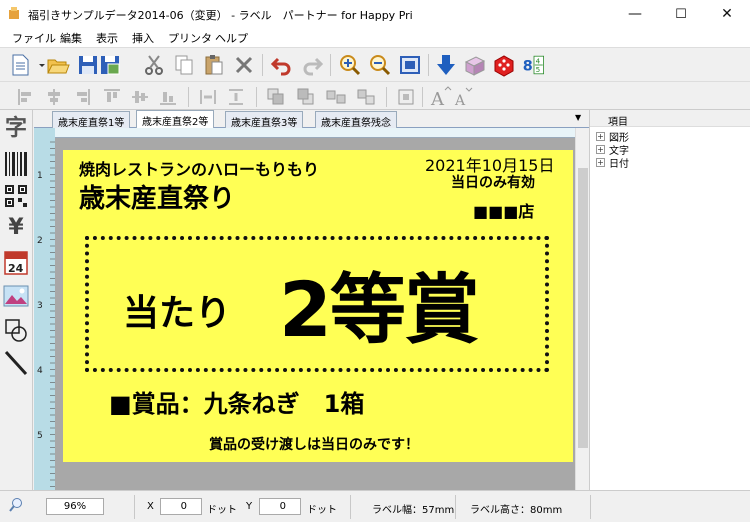 This screenshot has height=522, width=750. I want to click on image-tool-icon, so click(16, 296).